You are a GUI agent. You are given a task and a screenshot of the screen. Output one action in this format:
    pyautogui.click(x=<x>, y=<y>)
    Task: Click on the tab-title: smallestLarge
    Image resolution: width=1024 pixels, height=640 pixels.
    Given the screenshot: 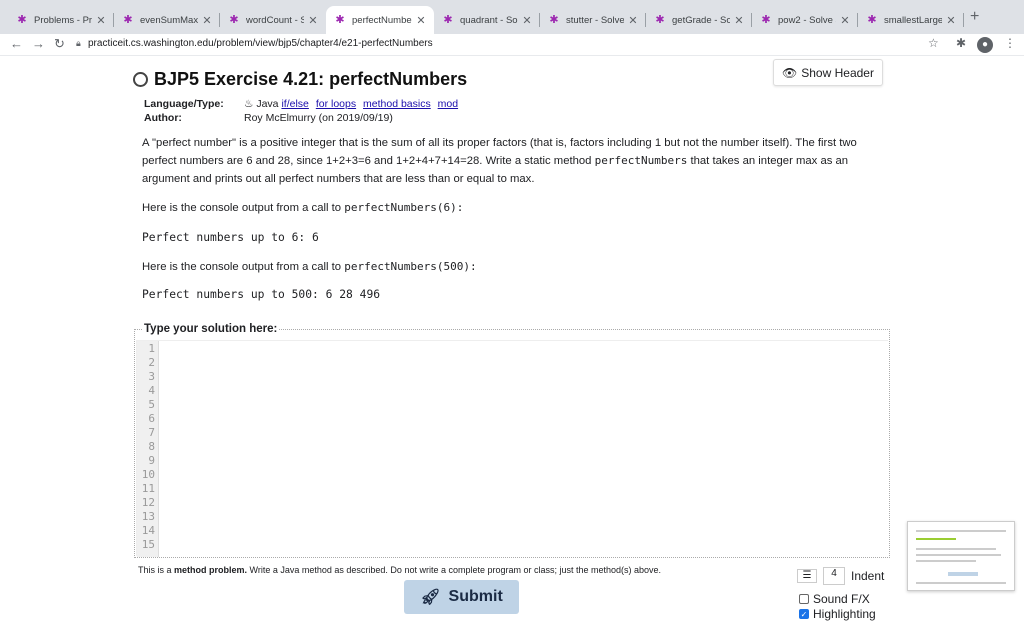 What is the action you would take?
    pyautogui.click(x=913, y=20)
    